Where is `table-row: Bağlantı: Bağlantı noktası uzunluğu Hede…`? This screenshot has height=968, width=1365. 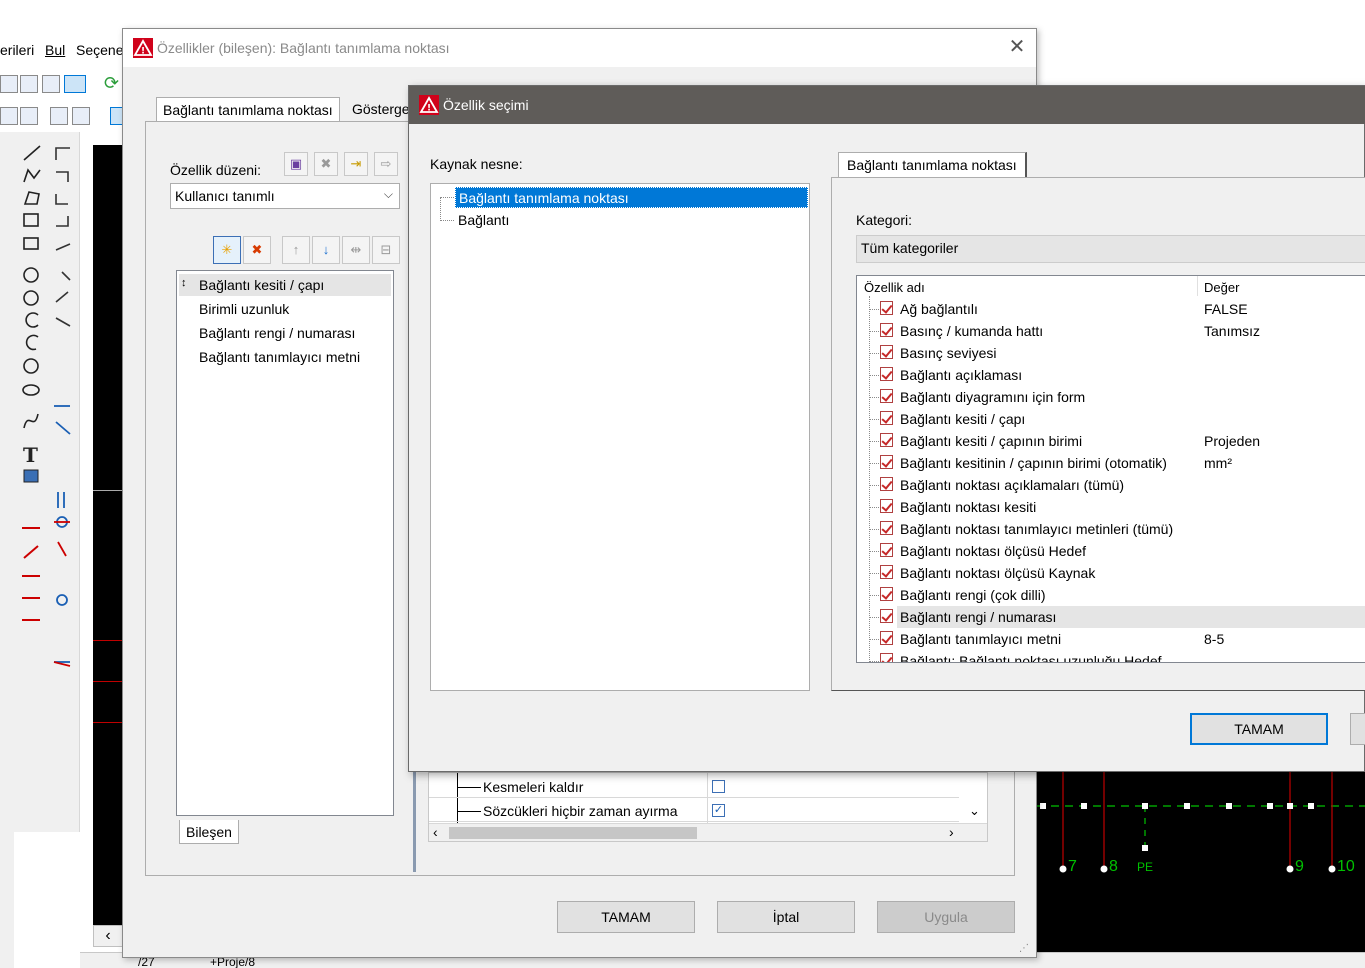
table-row: Bağlantı: Bağlantı noktası uzunluğu Hede… is located at coordinates (1111, 656).